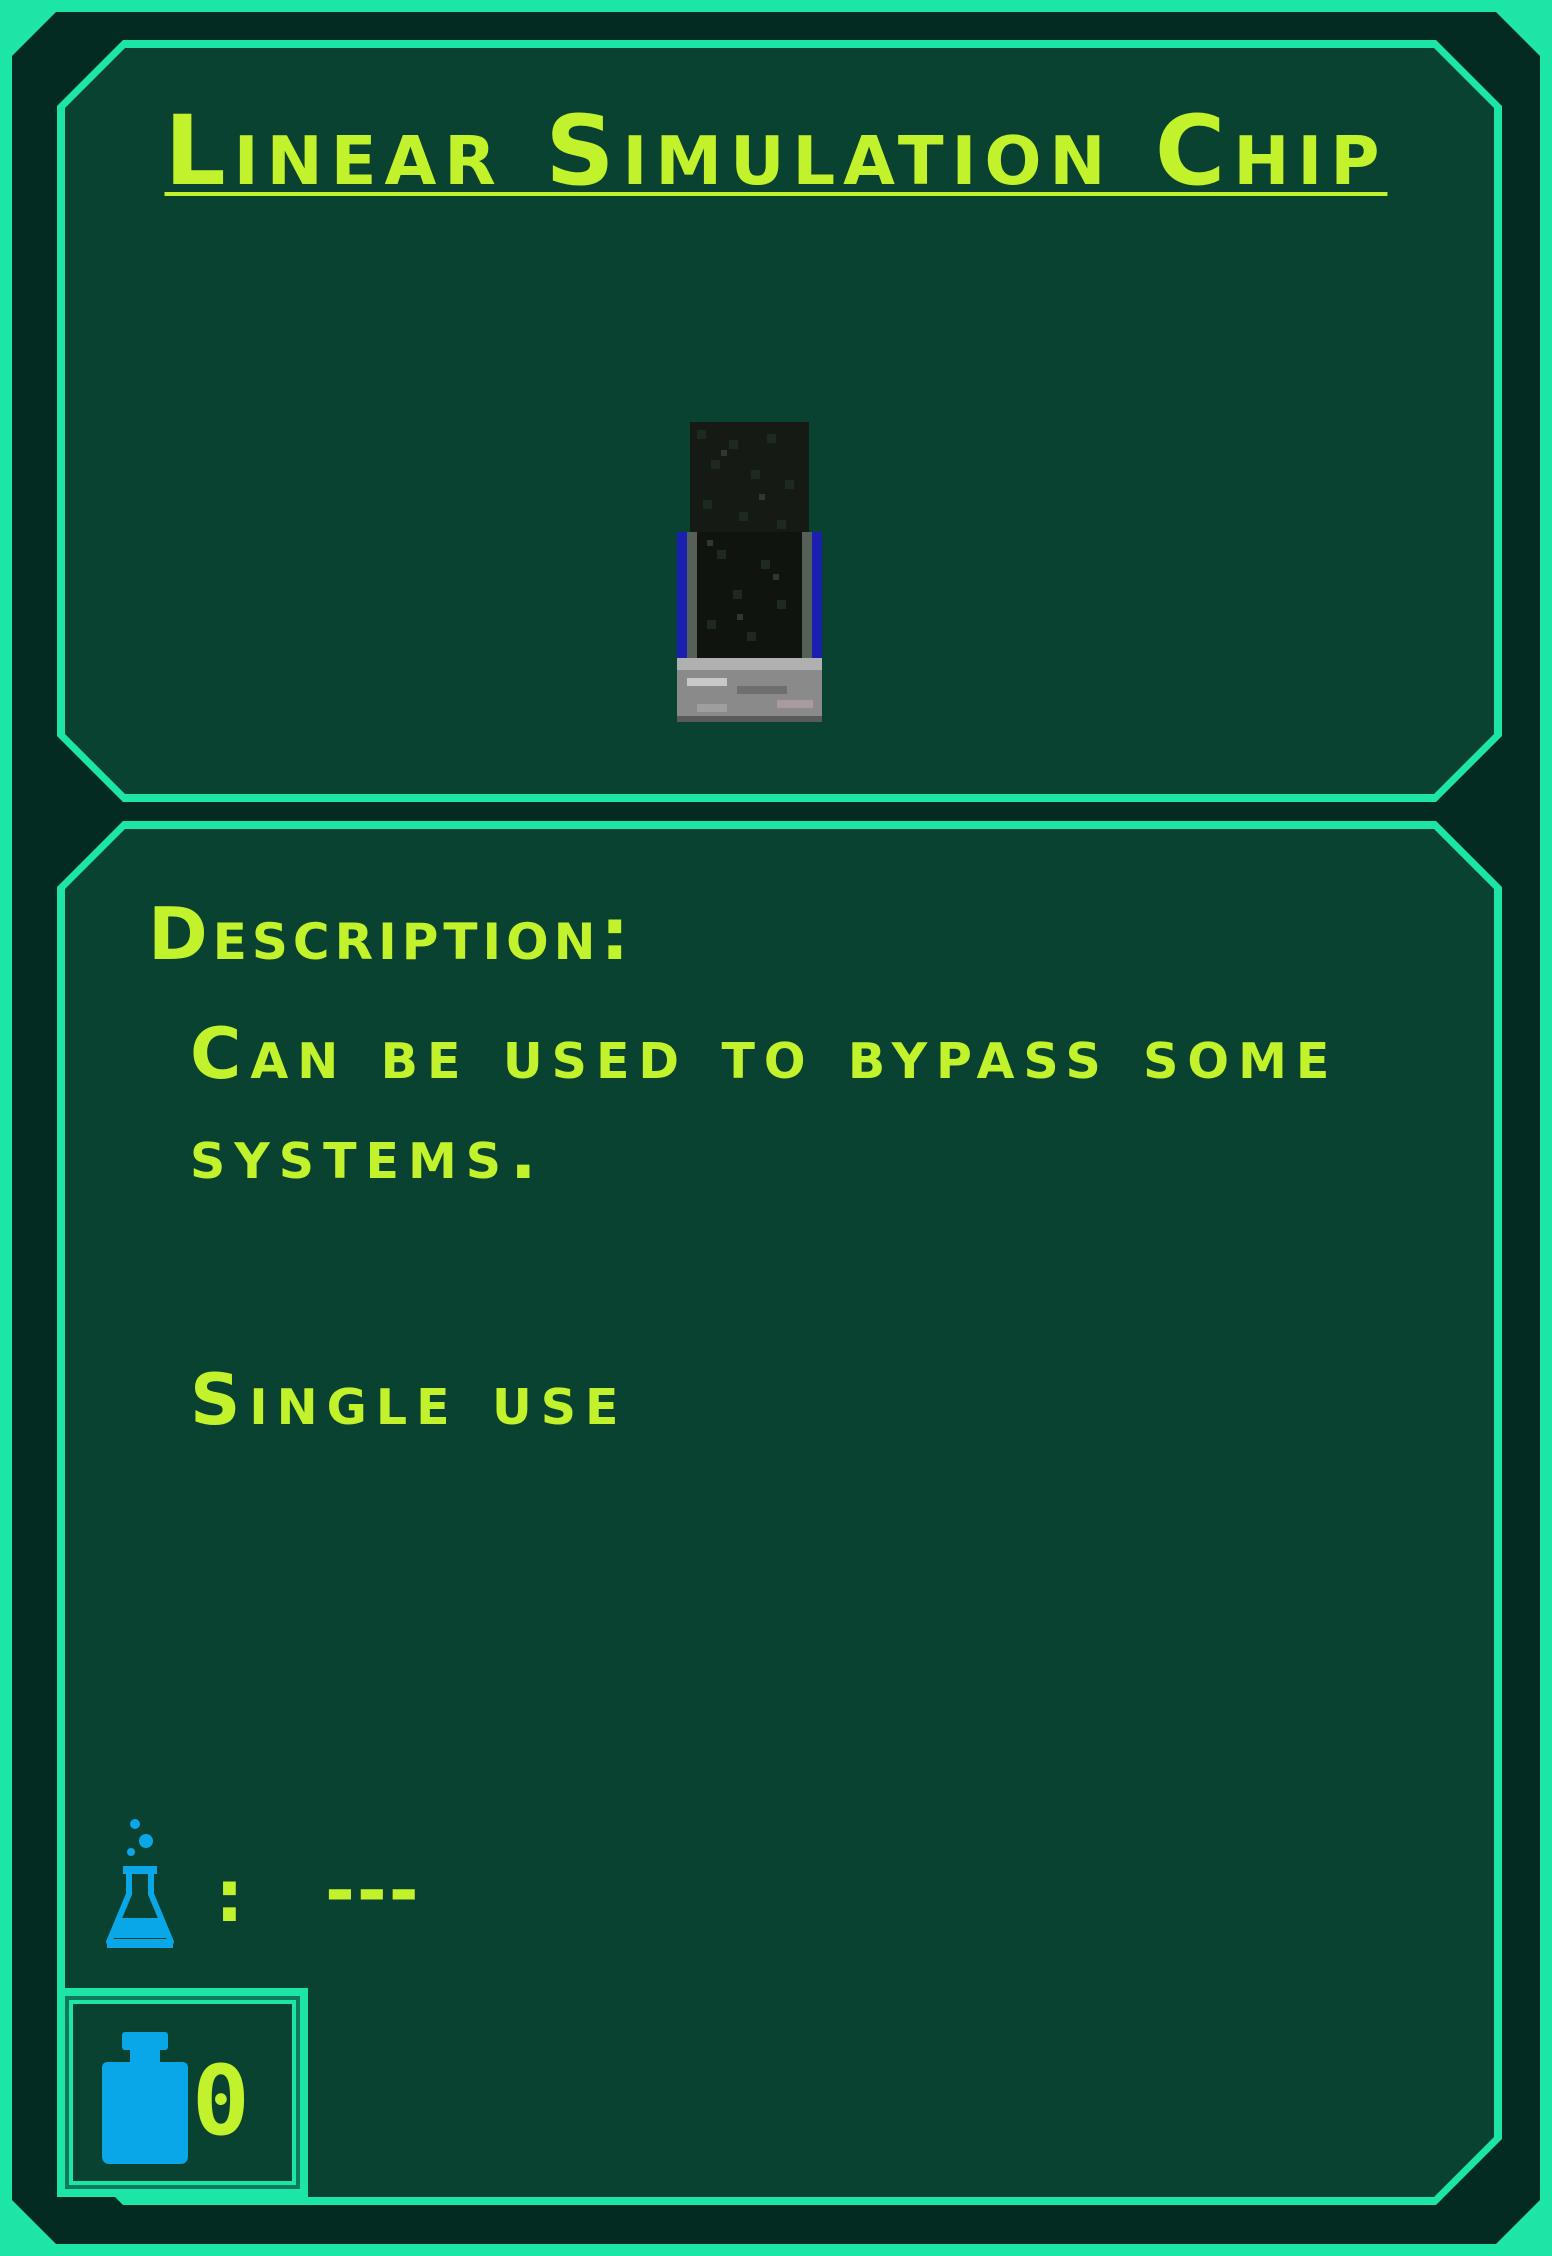 The height and width of the screenshot is (2256, 1552). I want to click on description-text: Can be used to bypass some systems., so click(764, 1104).